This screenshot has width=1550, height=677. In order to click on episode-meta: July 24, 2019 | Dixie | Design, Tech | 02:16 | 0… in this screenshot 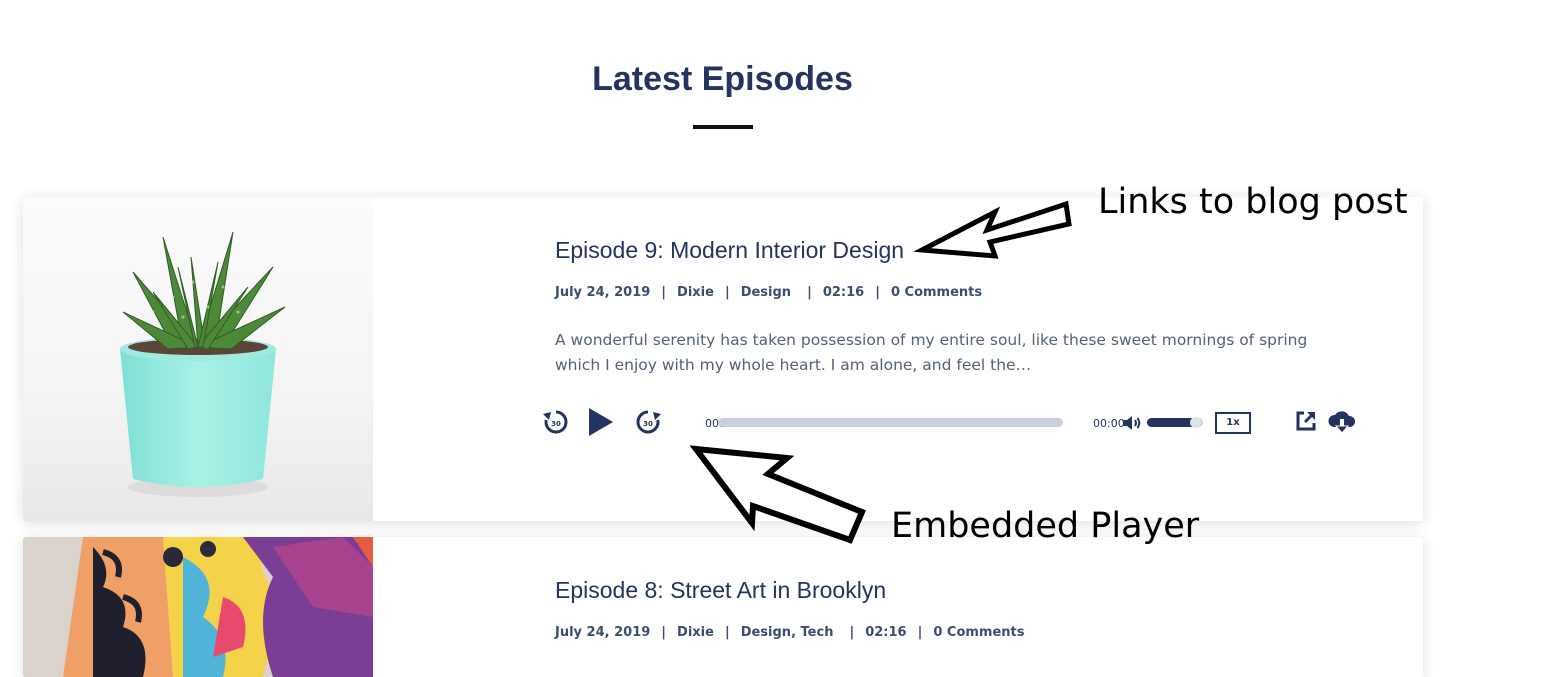, I will do `click(790, 632)`.